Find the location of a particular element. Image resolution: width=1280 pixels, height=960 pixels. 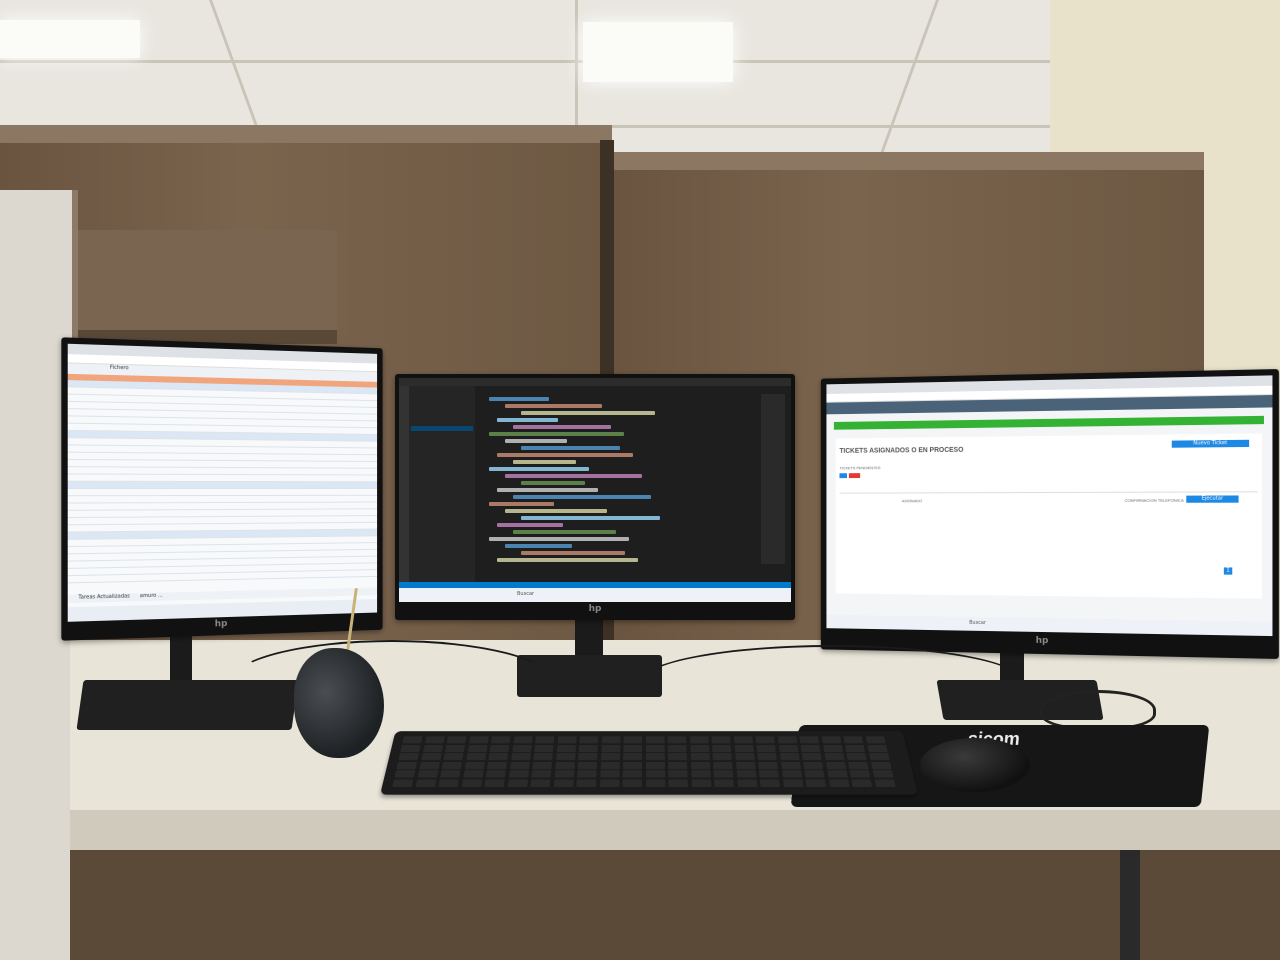

taskbar-search: Buscar is located at coordinates (525, 594).